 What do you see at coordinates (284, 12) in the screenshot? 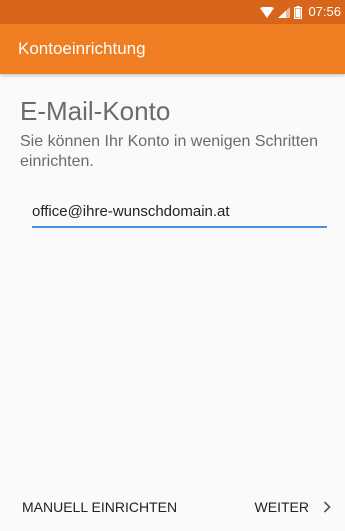
I see `signal-icon` at bounding box center [284, 12].